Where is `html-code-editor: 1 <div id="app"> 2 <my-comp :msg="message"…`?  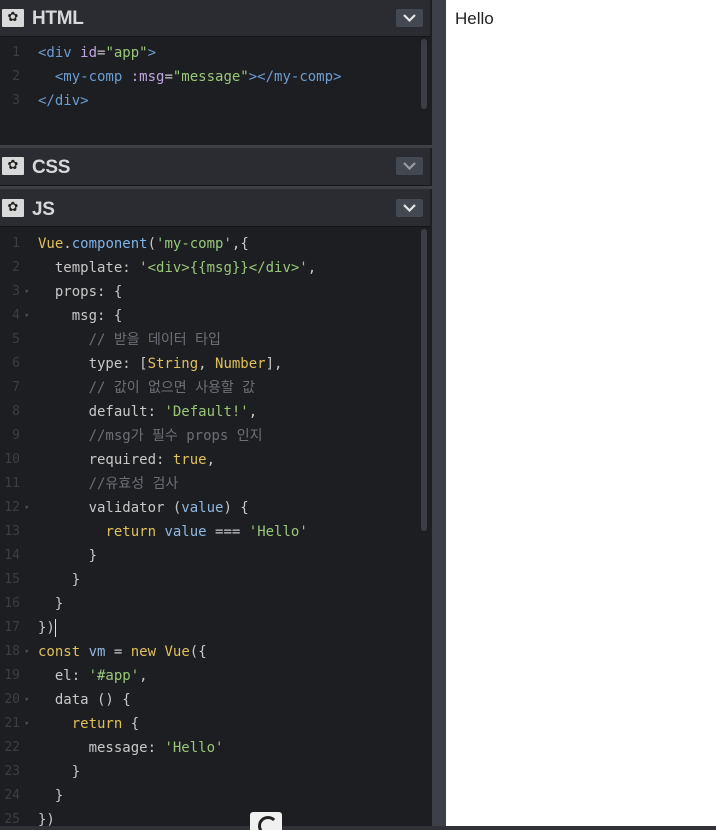
html-code-editor: 1 <div id="app"> 2 <my-comp :msg="message"… is located at coordinates (215, 91).